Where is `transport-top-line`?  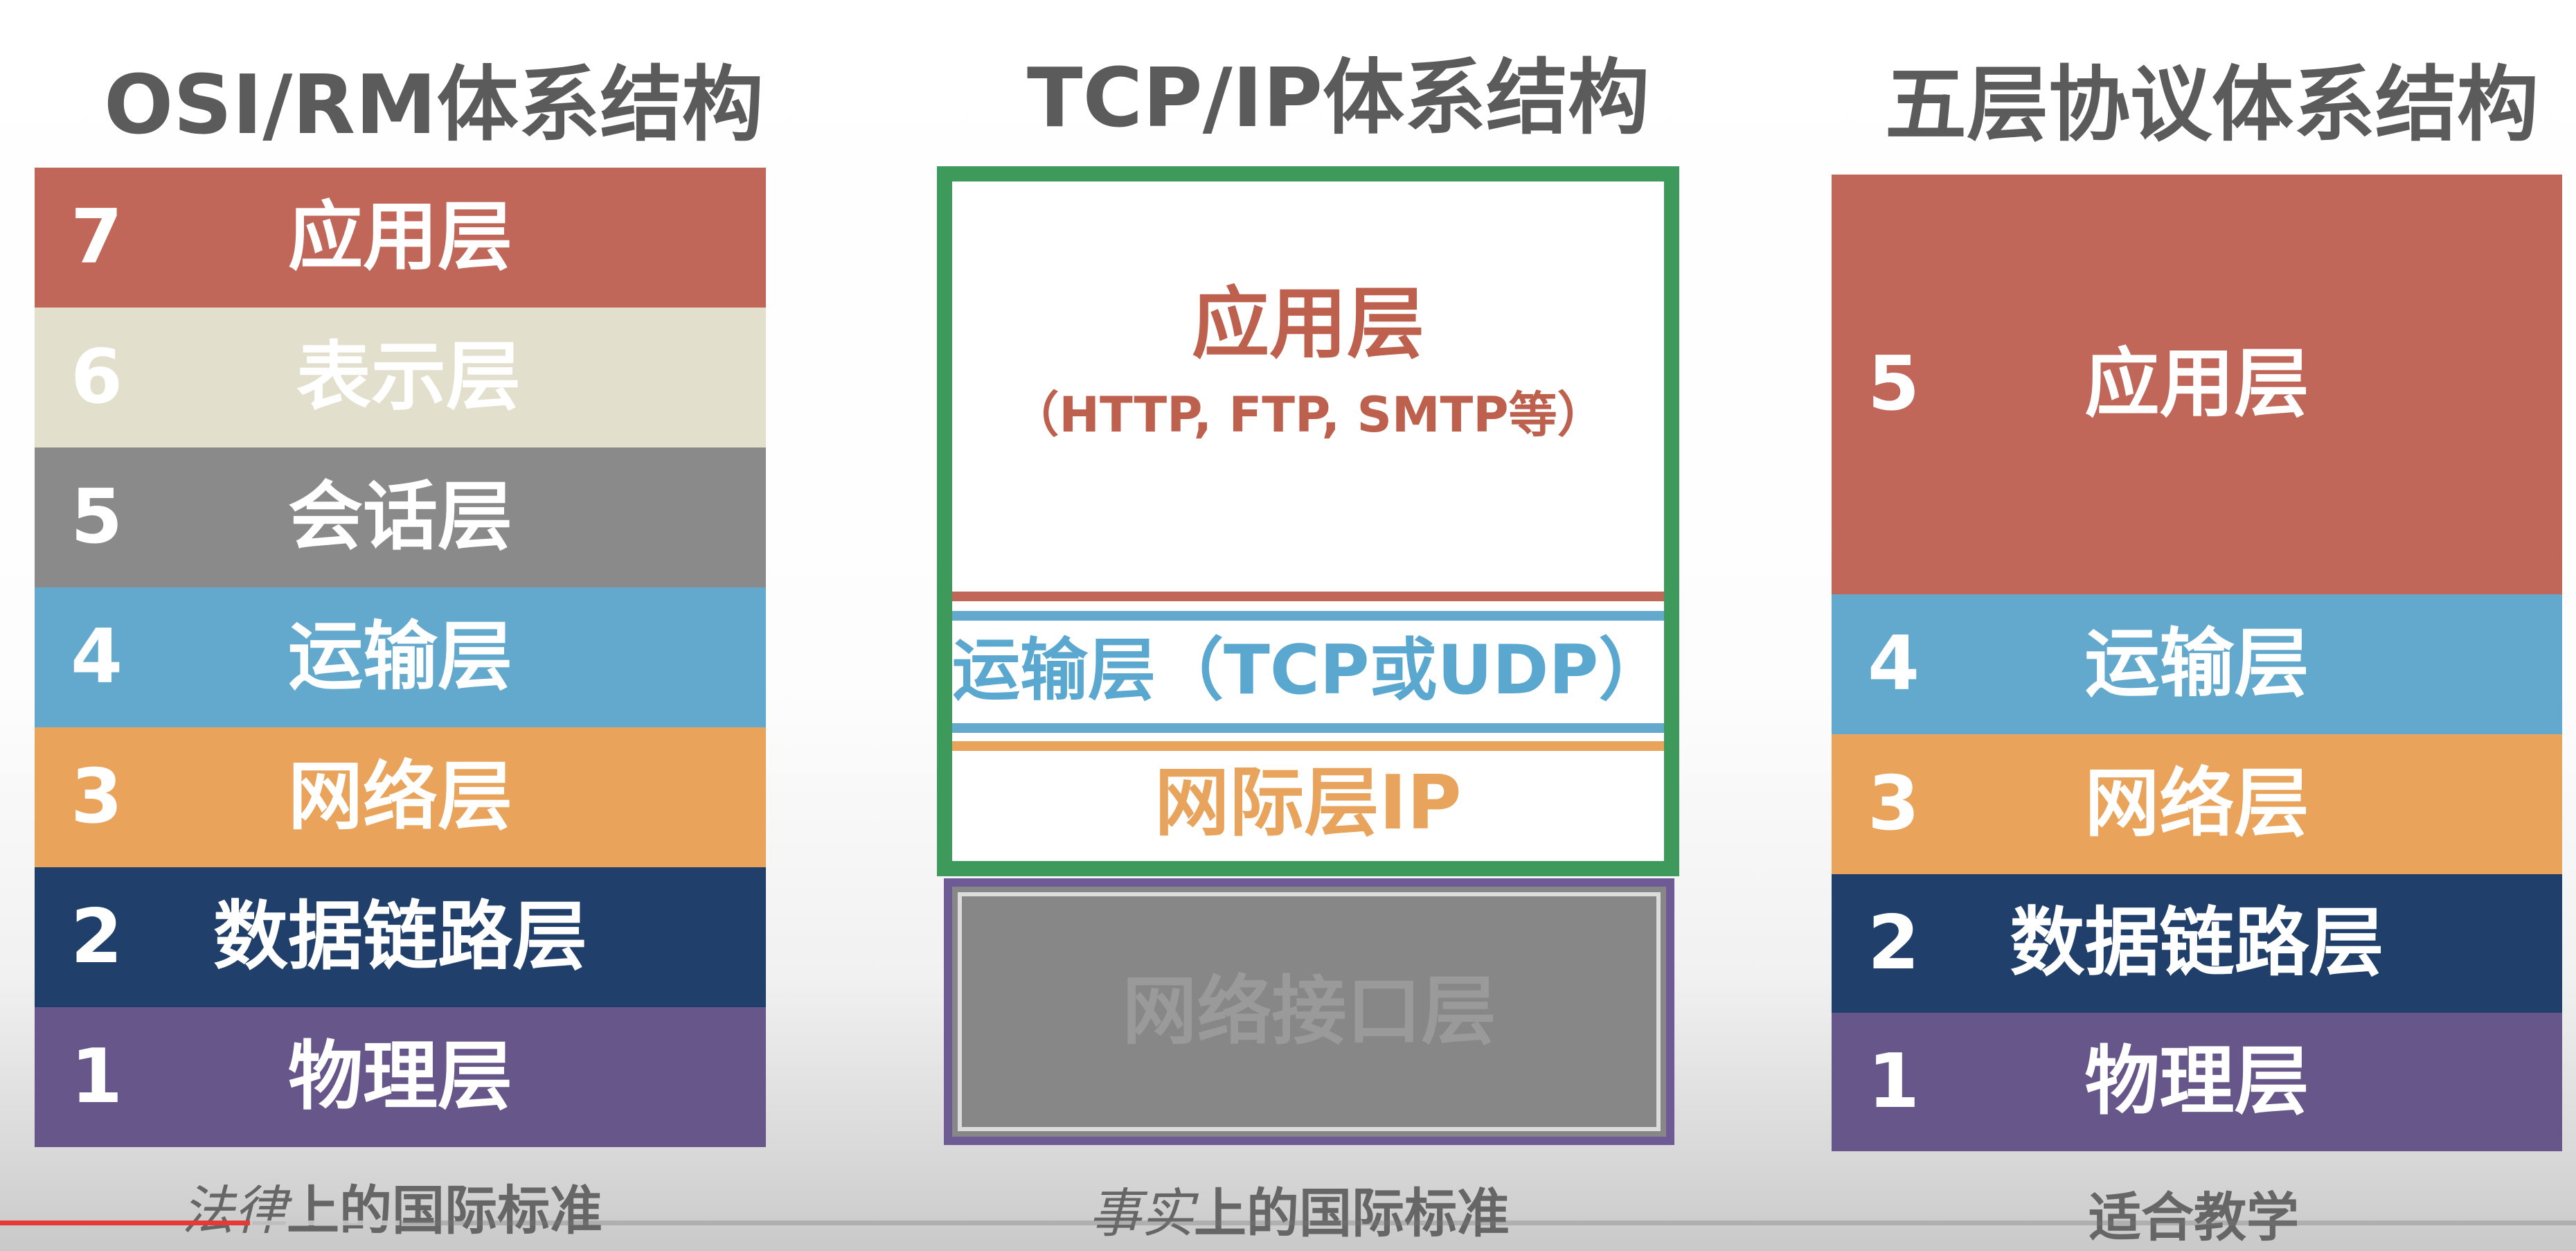 transport-top-line is located at coordinates (1308, 616).